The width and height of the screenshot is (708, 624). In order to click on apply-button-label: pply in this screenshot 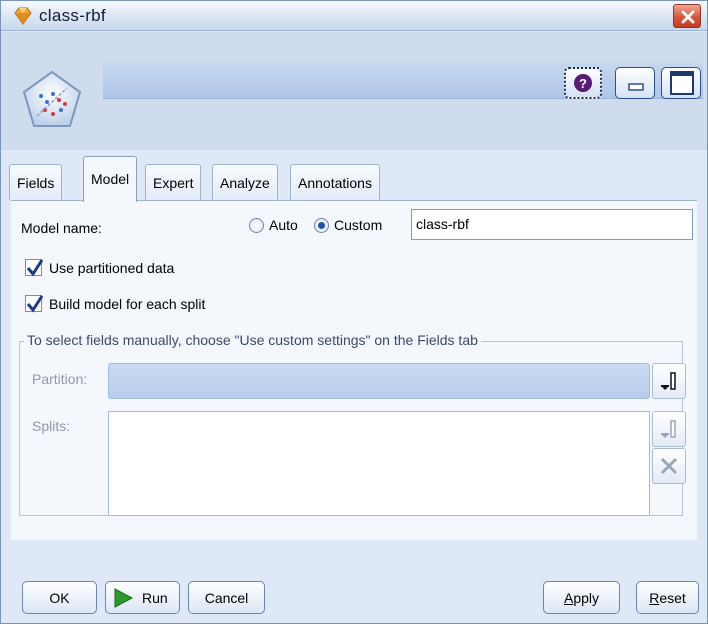, I will do `click(586, 598)`.